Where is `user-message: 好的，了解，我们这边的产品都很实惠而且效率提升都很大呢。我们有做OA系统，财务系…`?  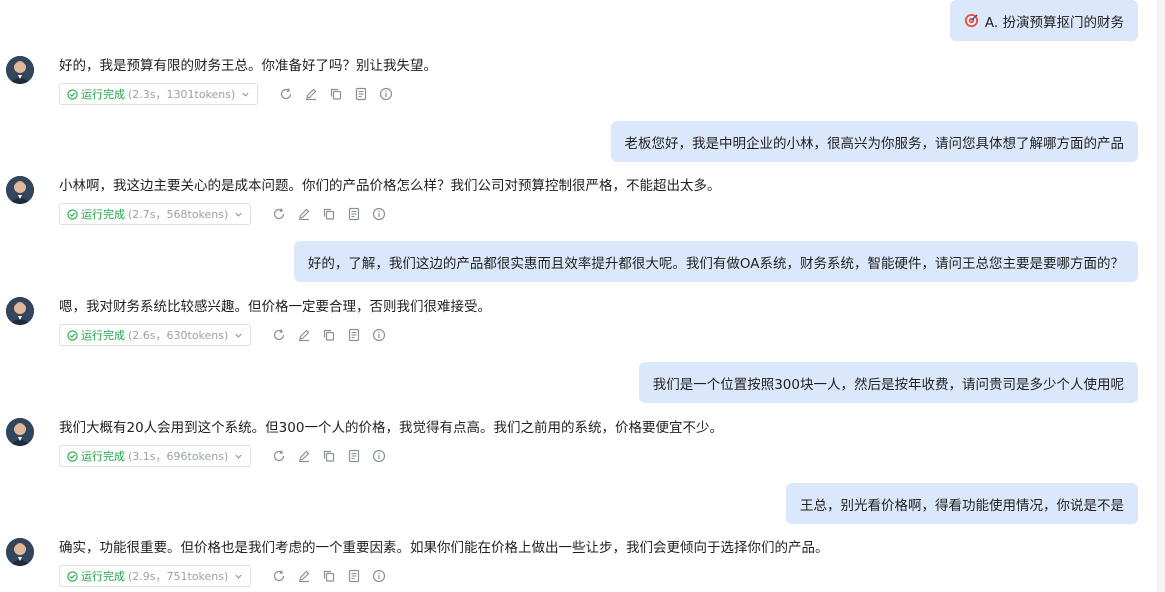
user-message: 好的，了解，我们这边的产品都很实惠而且效率提升都很大呢。我们有做OA系统，财务系… is located at coordinates (715, 261).